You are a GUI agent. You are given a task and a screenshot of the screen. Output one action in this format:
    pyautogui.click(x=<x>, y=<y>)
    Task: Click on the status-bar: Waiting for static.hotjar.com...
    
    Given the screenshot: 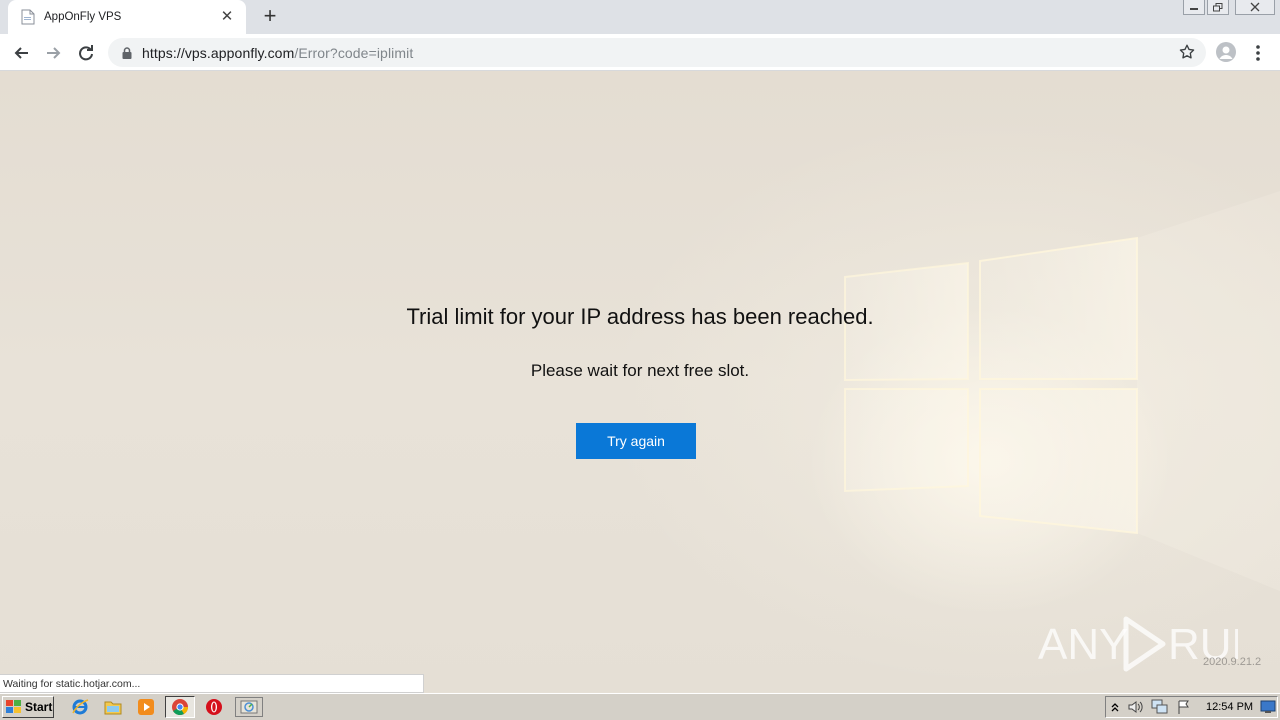 What is the action you would take?
    pyautogui.click(x=212, y=683)
    